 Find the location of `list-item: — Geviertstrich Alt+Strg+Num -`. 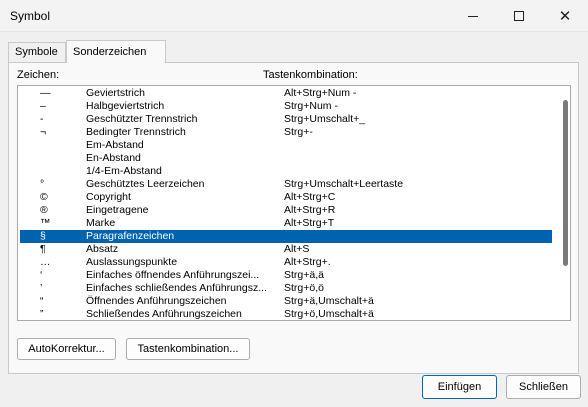

list-item: — Geviertstrich Alt+Strg+Num - is located at coordinates (286, 93).